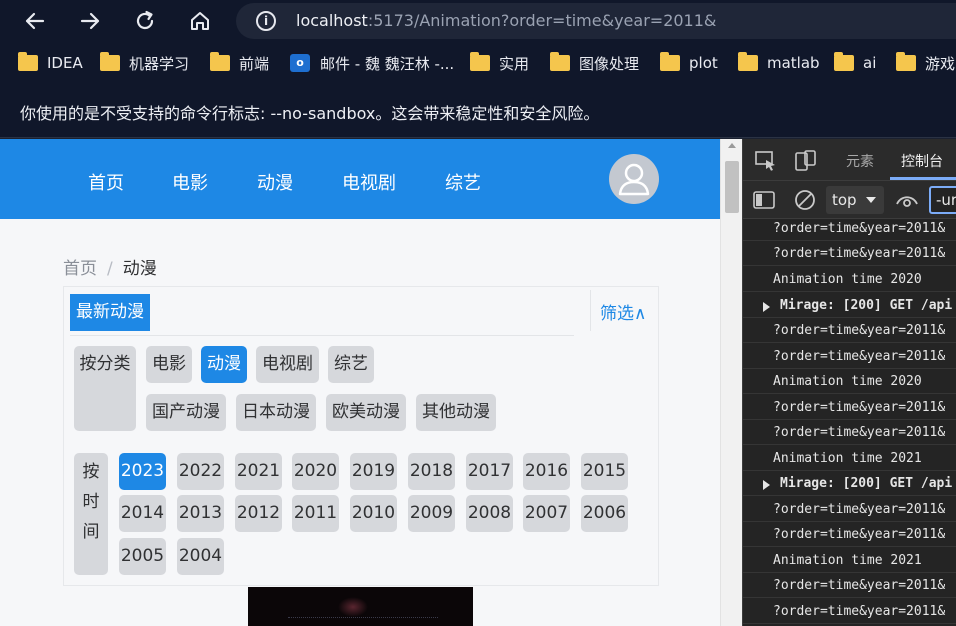 The width and height of the screenshot is (956, 626). I want to click on year-2007: 2007, so click(546, 513).